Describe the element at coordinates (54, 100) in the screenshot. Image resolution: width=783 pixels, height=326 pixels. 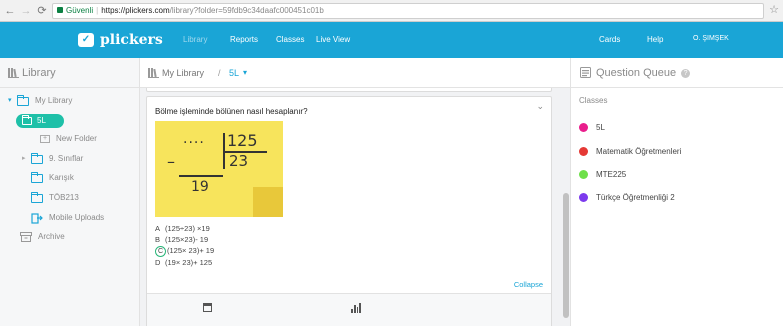
I see `sidebar-item-label: My Library` at that location.